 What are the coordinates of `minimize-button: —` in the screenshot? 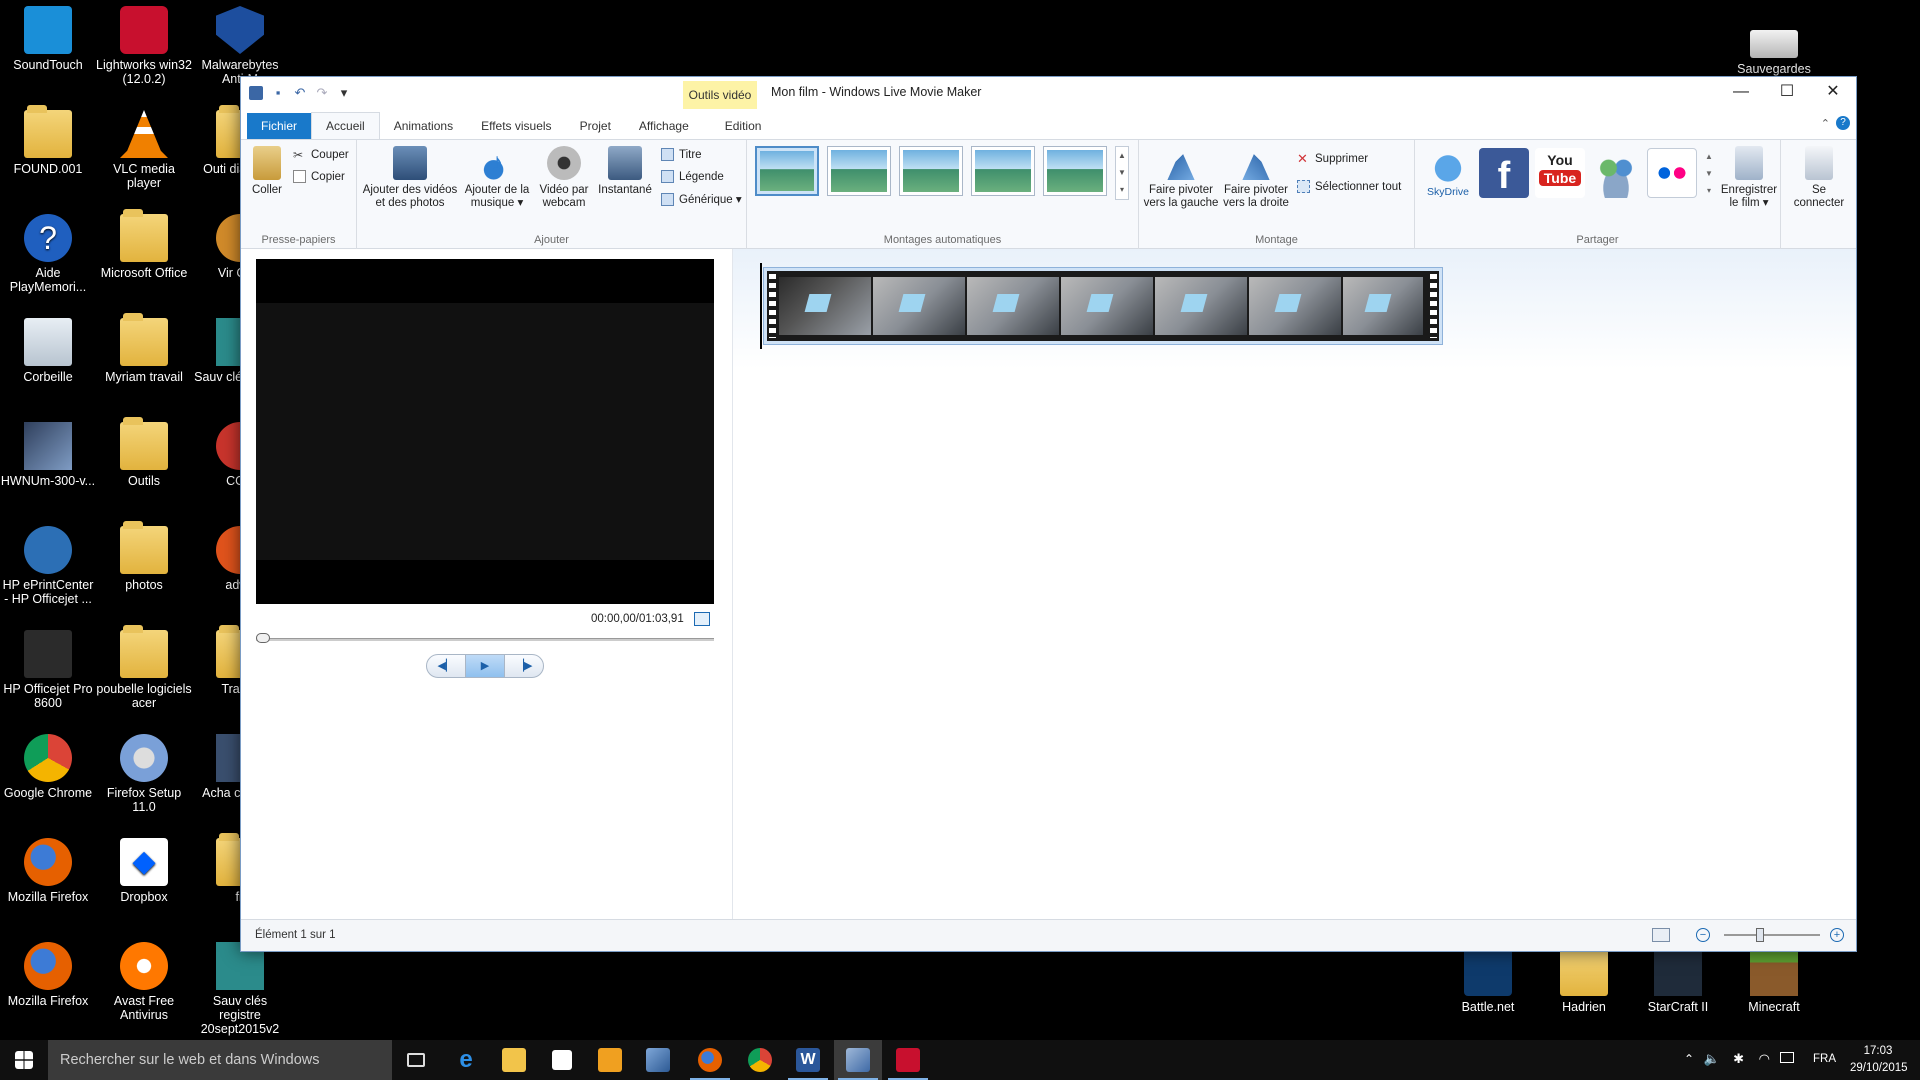 It's located at (1741, 93).